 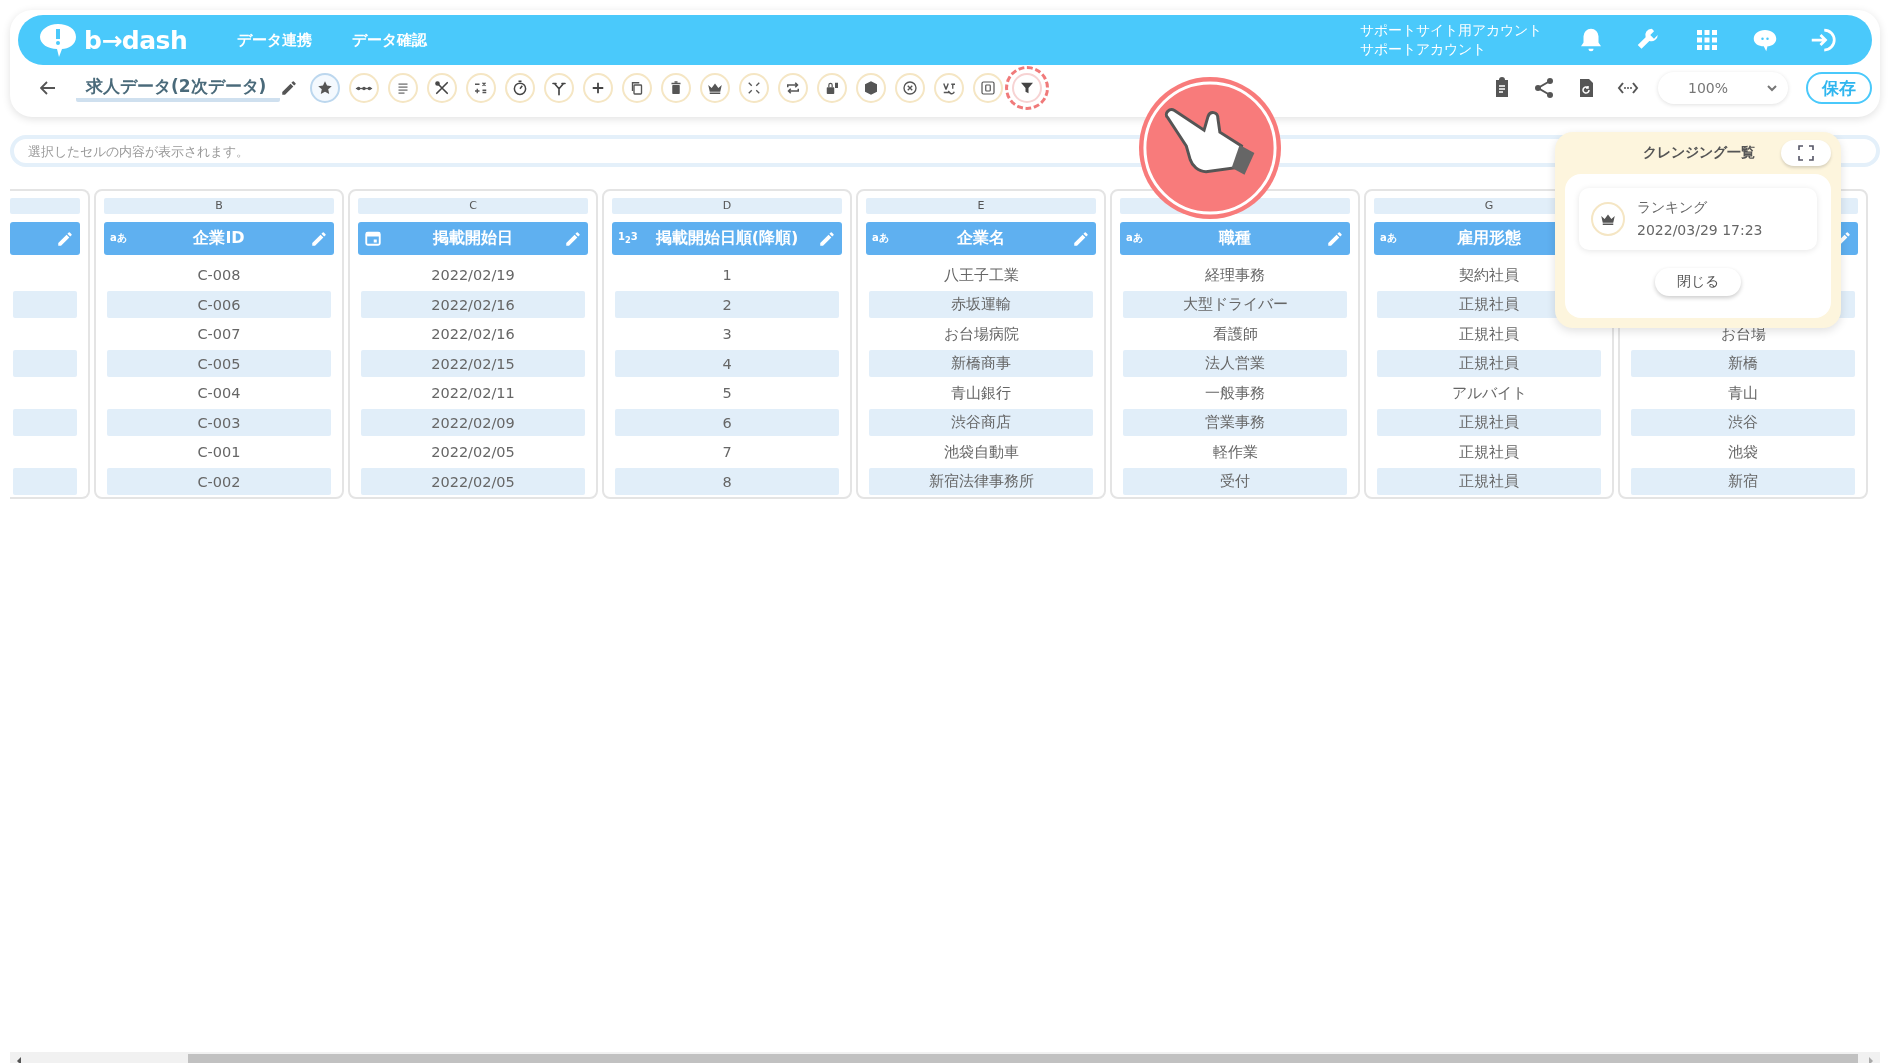 I want to click on table-cell-text: 2022/02/11, so click(x=473, y=393).